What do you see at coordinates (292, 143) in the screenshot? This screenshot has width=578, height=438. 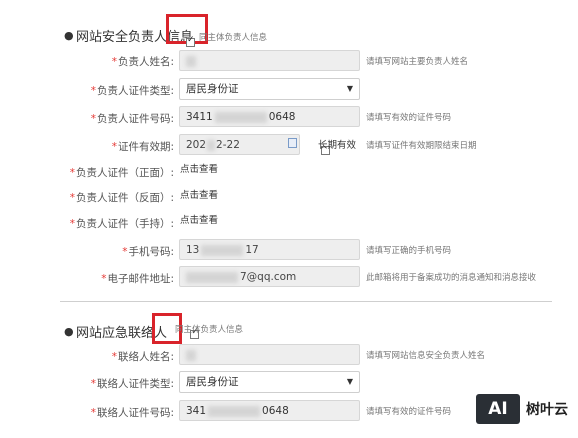 I see `calendar-icon` at bounding box center [292, 143].